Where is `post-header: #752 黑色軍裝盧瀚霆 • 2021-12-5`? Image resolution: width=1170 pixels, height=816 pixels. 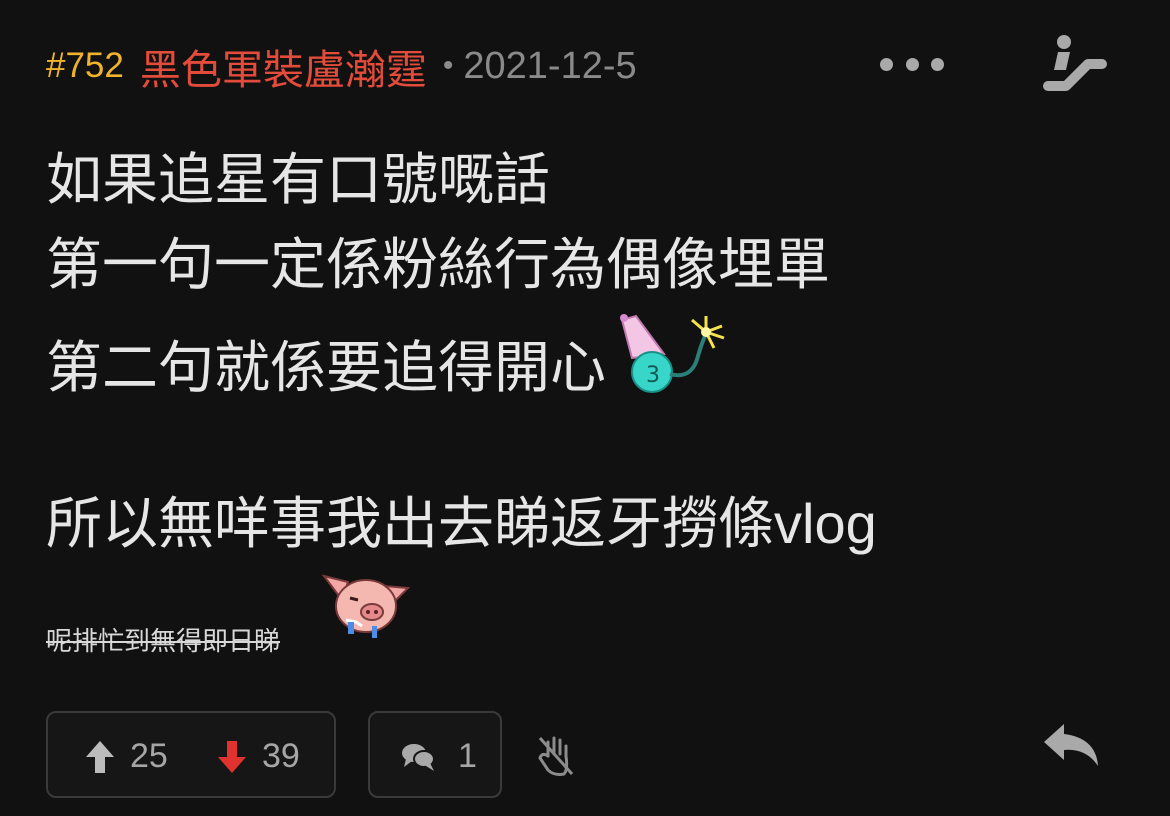 post-header: #752 黑色軍裝盧瀚霆 • 2021-12-5 is located at coordinates (341, 66).